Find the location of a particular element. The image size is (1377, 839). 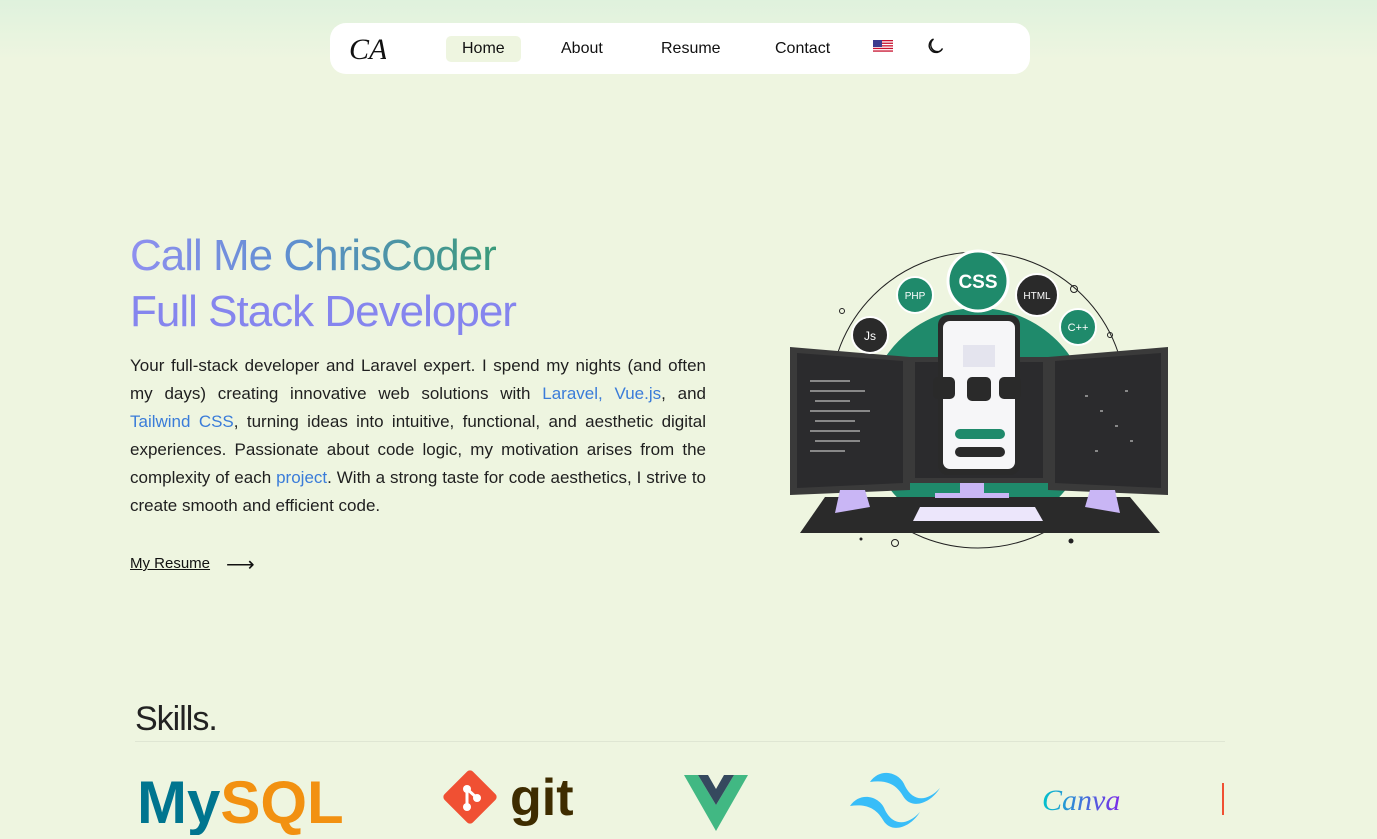

badge-cpp: C++ is located at coordinates (1078, 328).